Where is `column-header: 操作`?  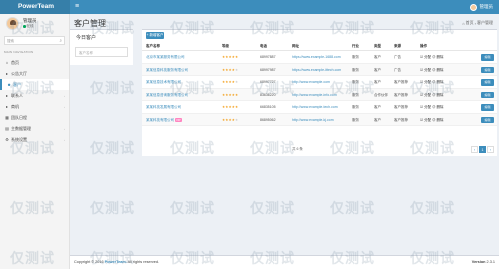
column-header: 操作 is located at coordinates (423, 46).